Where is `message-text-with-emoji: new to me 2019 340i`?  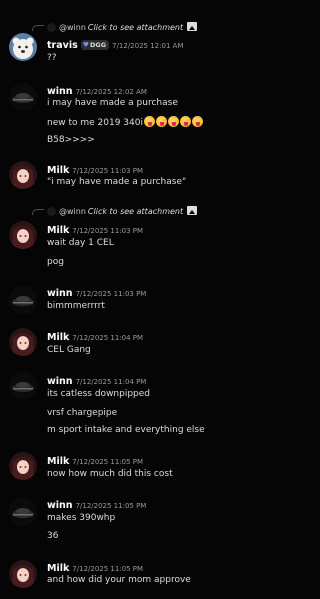
message-text-with-emoji: new to me 2019 340i is located at coordinates (125, 122).